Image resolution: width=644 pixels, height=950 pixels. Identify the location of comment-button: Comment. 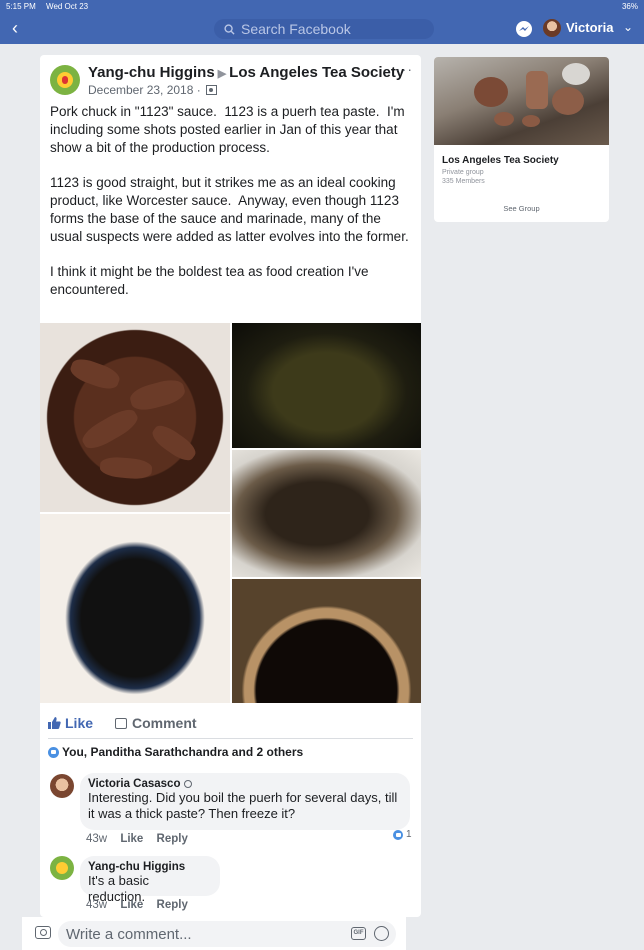
(156, 723).